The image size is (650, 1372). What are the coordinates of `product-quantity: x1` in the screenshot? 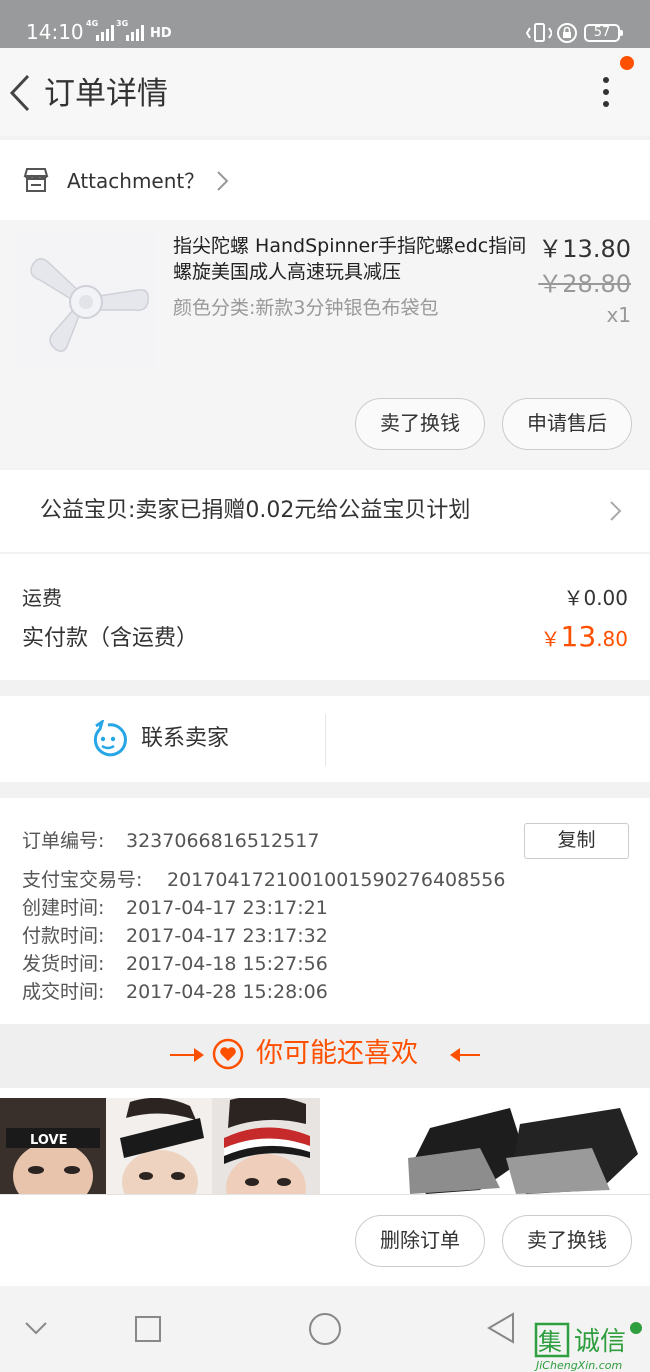 It's located at (618, 315).